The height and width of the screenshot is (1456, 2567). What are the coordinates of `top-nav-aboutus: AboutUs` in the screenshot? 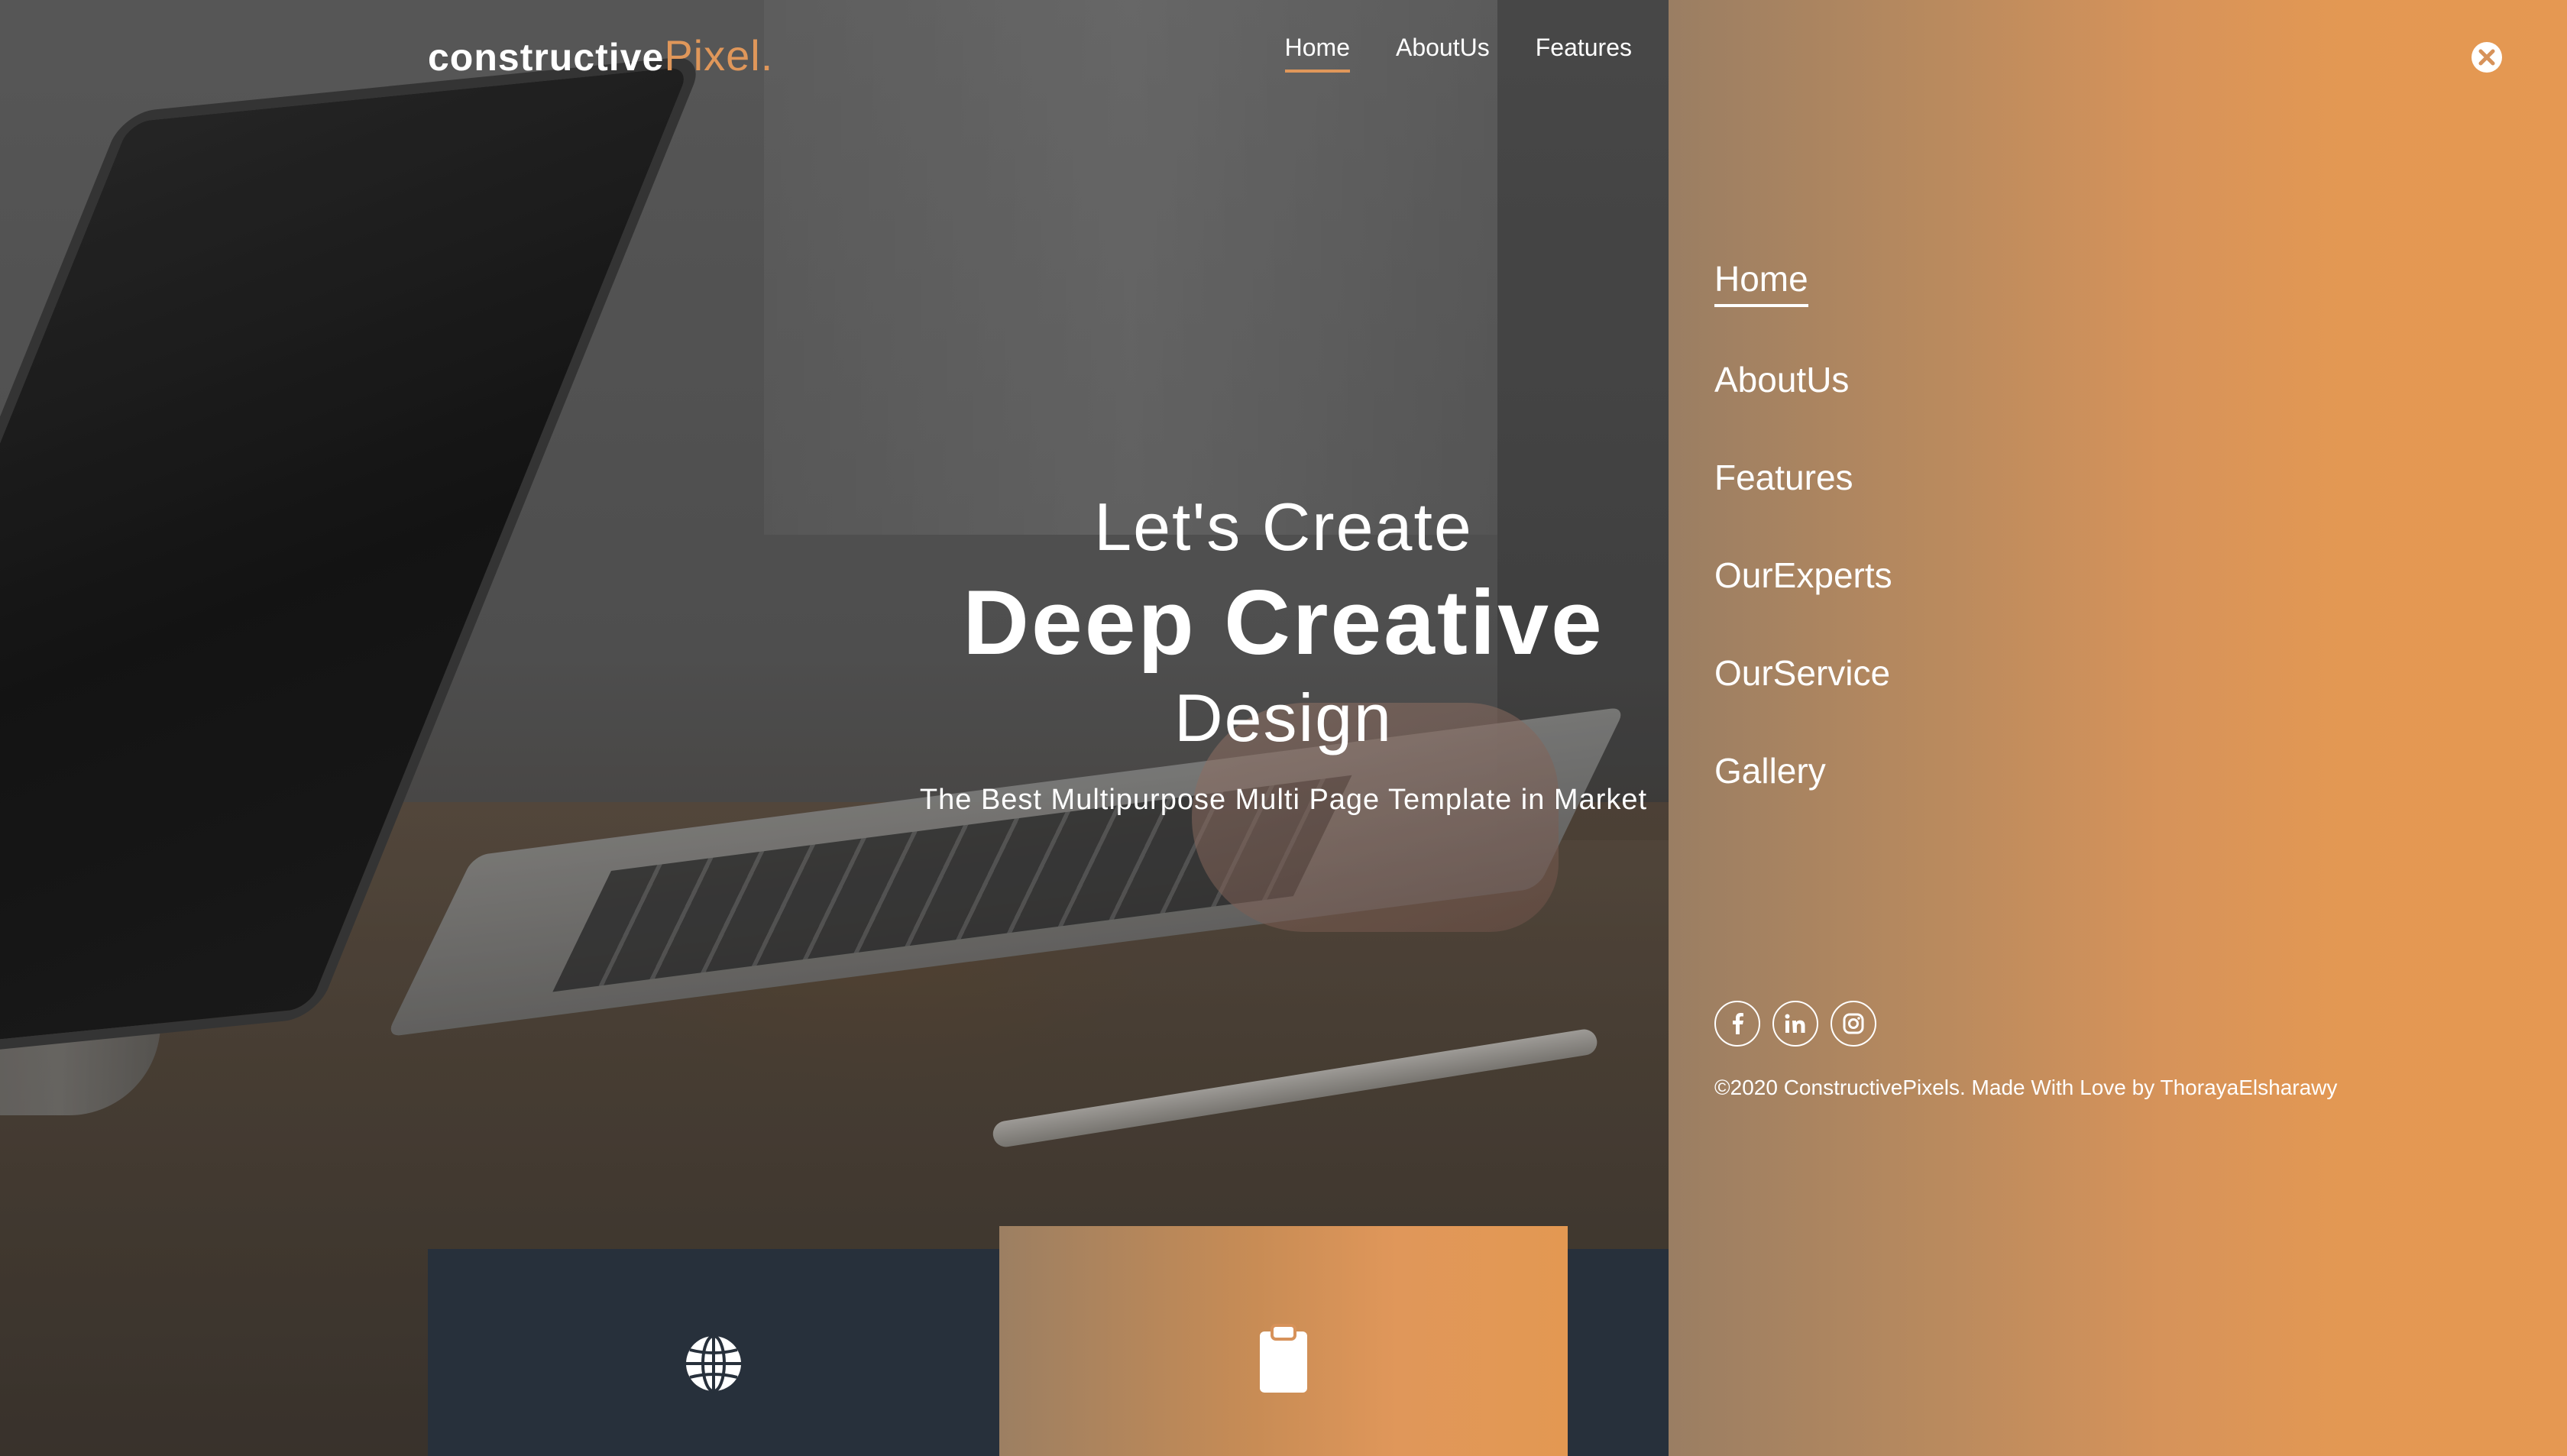 It's located at (1443, 54).